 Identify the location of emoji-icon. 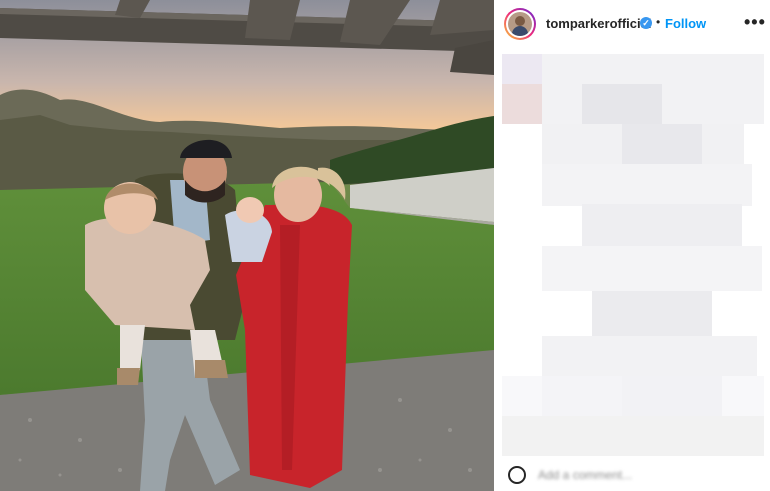
(517, 475).